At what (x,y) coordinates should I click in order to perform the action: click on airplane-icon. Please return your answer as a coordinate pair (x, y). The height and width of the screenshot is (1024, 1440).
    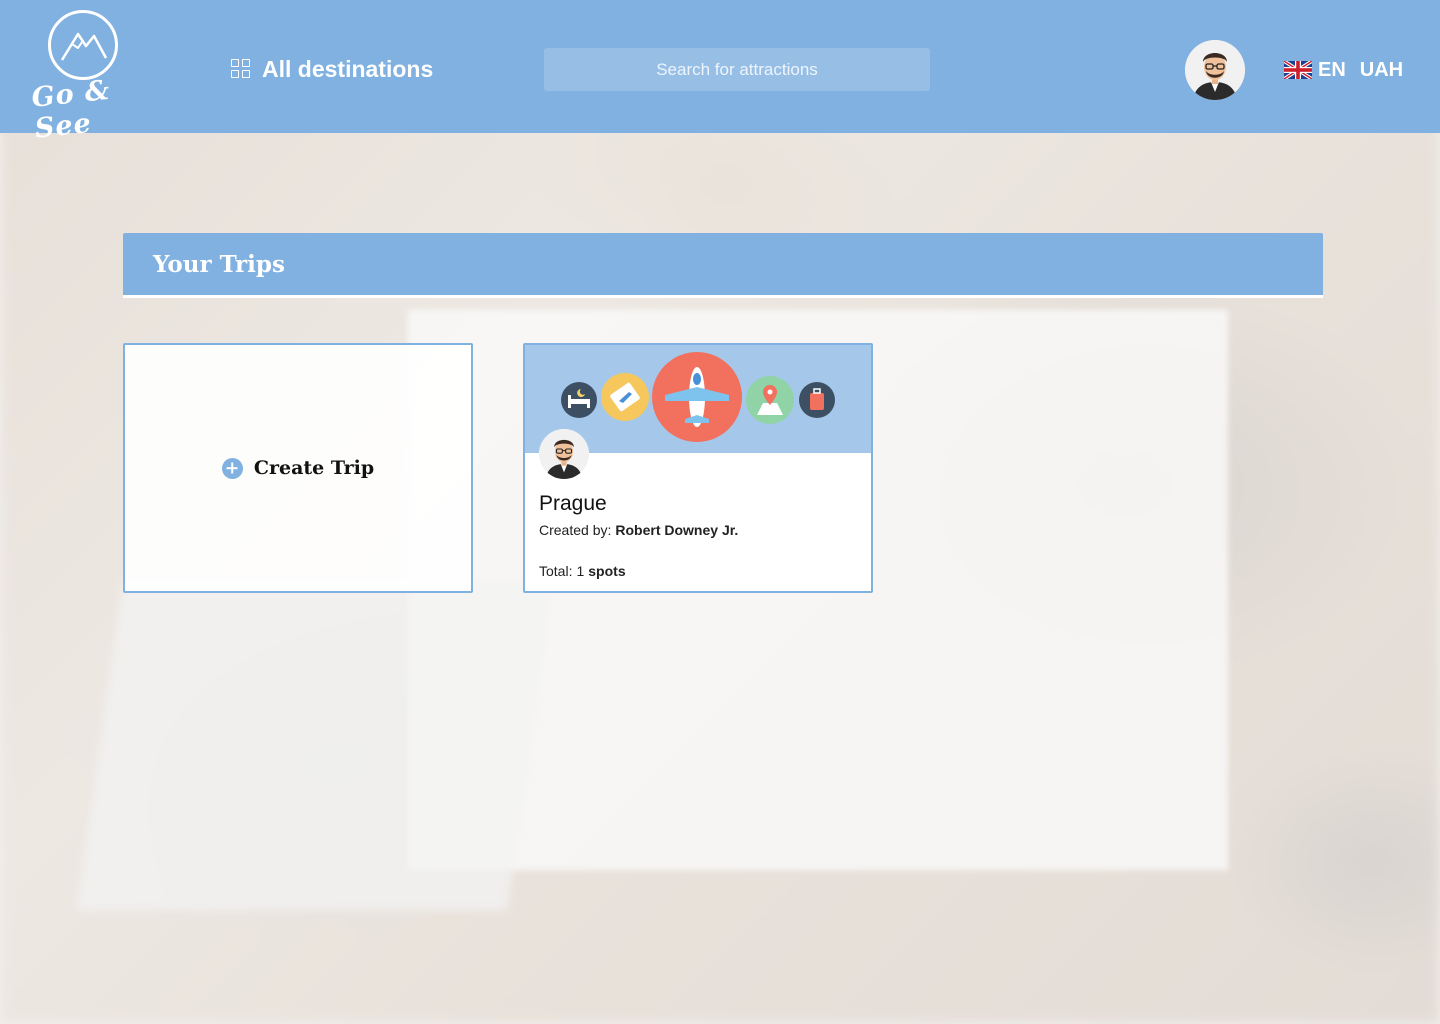
    Looking at the image, I should click on (697, 397).